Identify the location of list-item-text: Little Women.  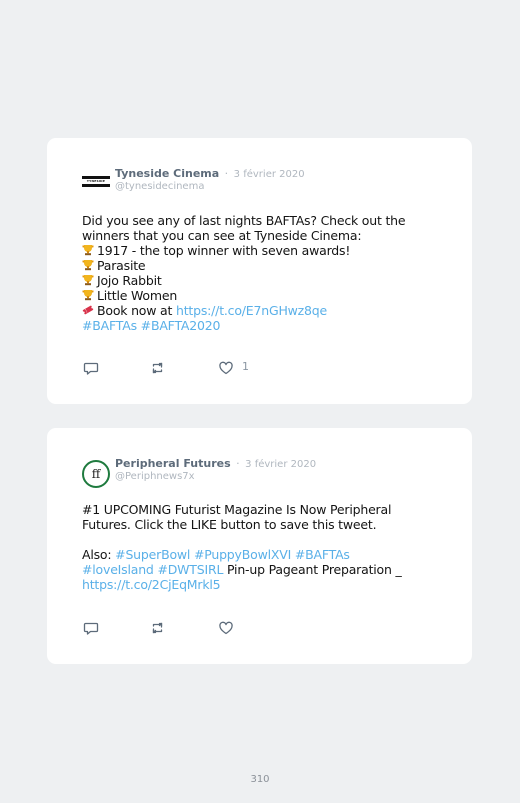
(137, 295).